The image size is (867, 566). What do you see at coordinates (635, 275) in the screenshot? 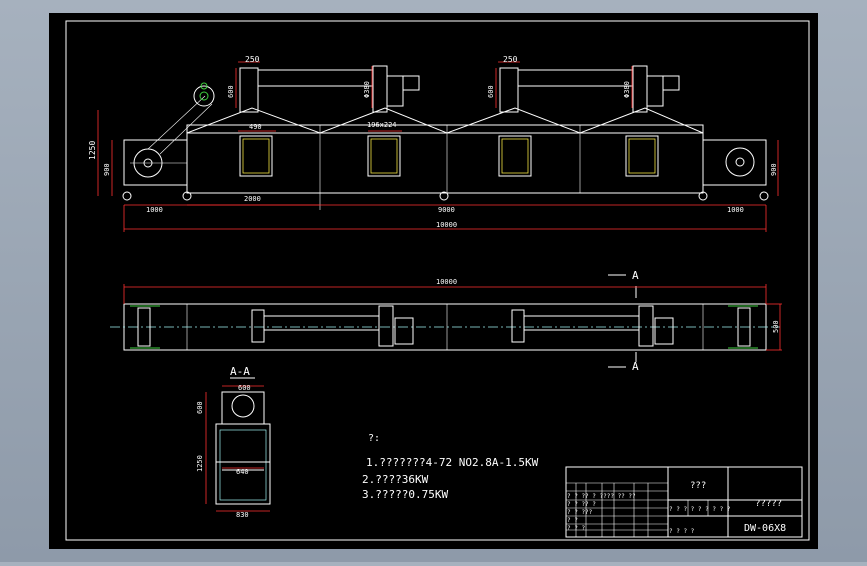
I see `section-mark-top: A` at bounding box center [635, 275].